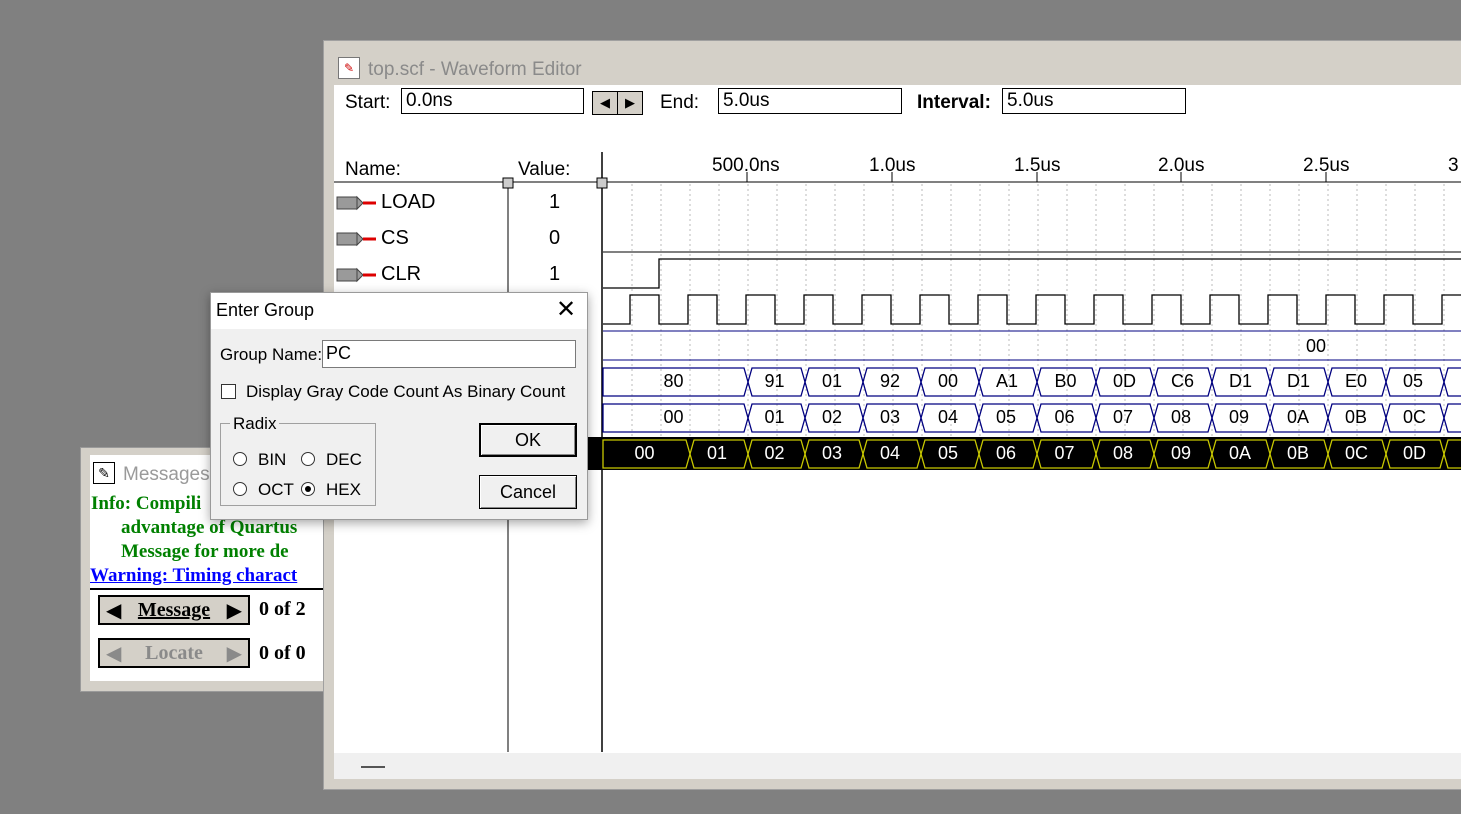 Image resolution: width=1461 pixels, height=814 pixels. What do you see at coordinates (272, 459) in the screenshot?
I see `radix-option-bin: BIN` at bounding box center [272, 459].